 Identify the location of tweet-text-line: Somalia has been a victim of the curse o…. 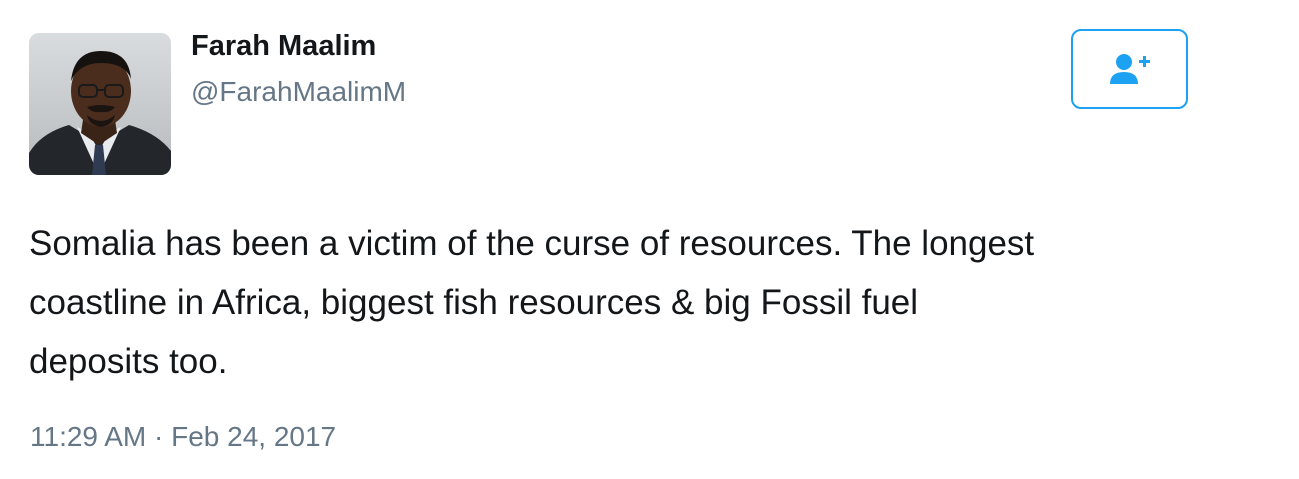
(532, 243).